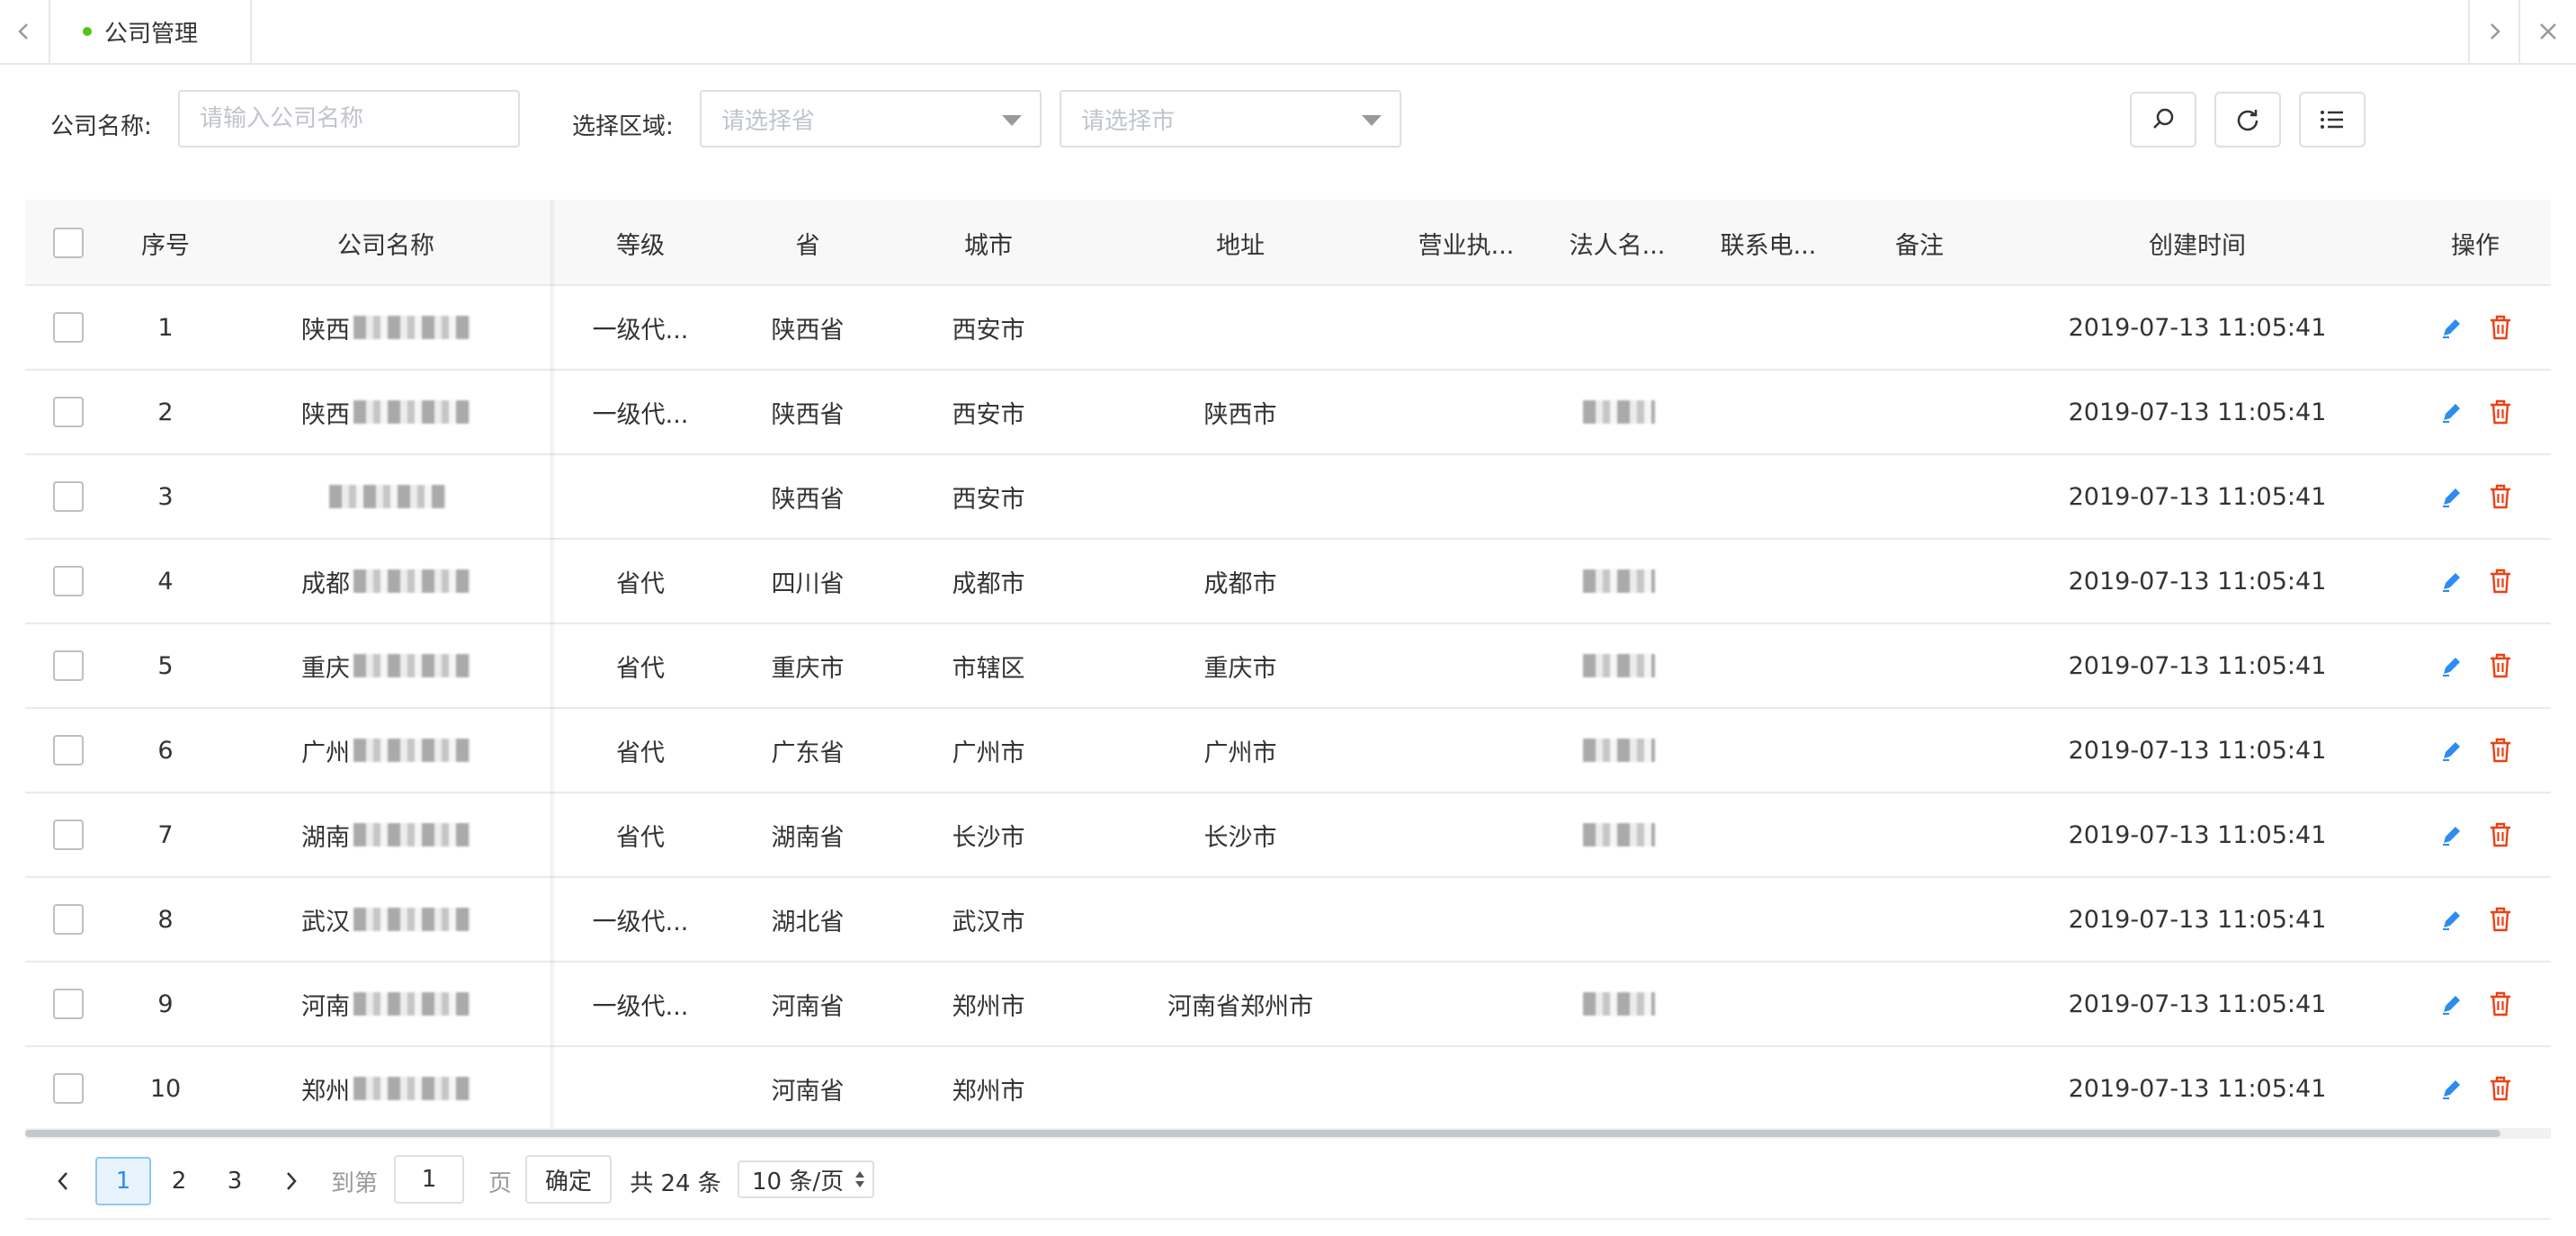 This screenshot has width=2576, height=1236. Describe the element at coordinates (871, 119) in the screenshot. I see `province-select: 请选择省` at that location.